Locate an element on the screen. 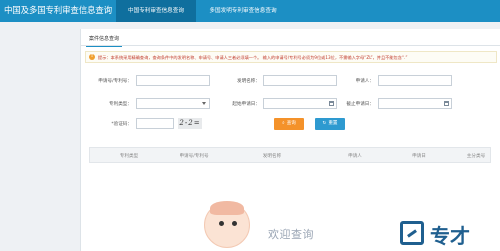 Image resolution: width=500 pixels, height=251 pixels. start-date-input is located at coordinates (300, 103).